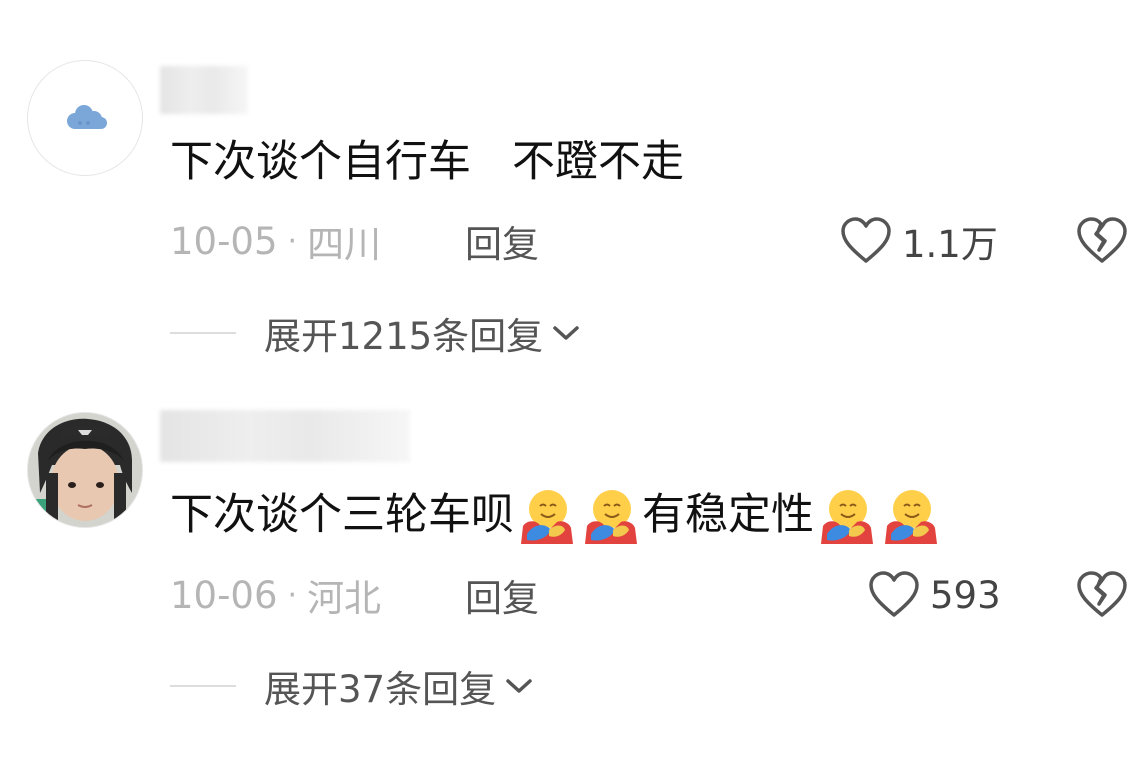 The image size is (1145, 763). I want to click on child-photo, so click(85, 470).